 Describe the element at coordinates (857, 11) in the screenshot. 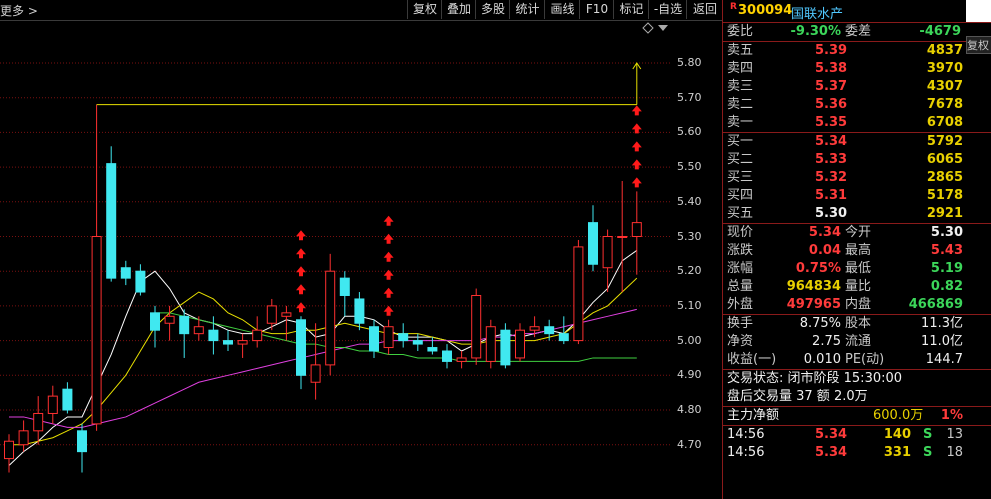

I see `stock-header: R 300094 国联水产` at that location.